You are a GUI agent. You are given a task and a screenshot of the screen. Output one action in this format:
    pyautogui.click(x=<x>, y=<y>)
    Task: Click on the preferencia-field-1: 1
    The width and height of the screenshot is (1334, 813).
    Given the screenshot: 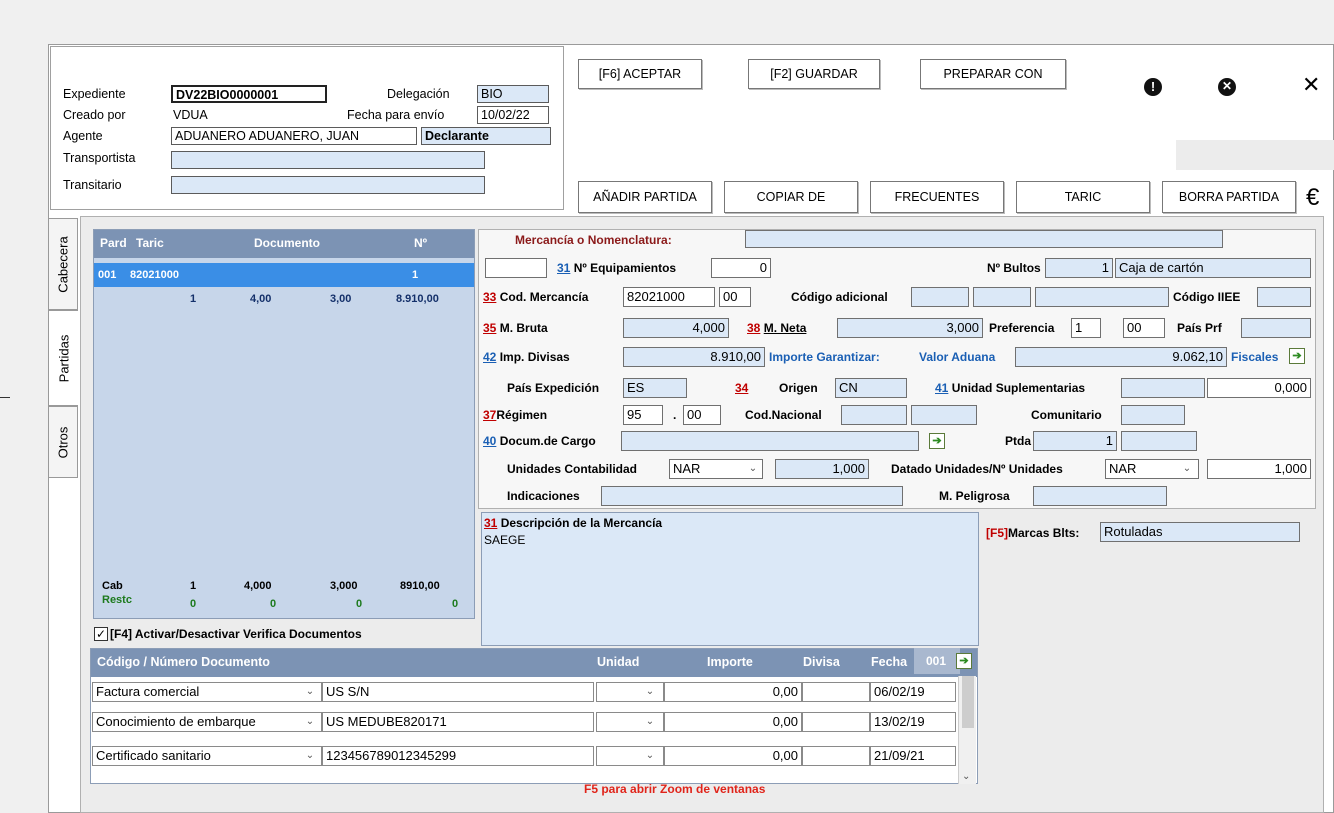 What is the action you would take?
    pyautogui.click(x=1086, y=328)
    